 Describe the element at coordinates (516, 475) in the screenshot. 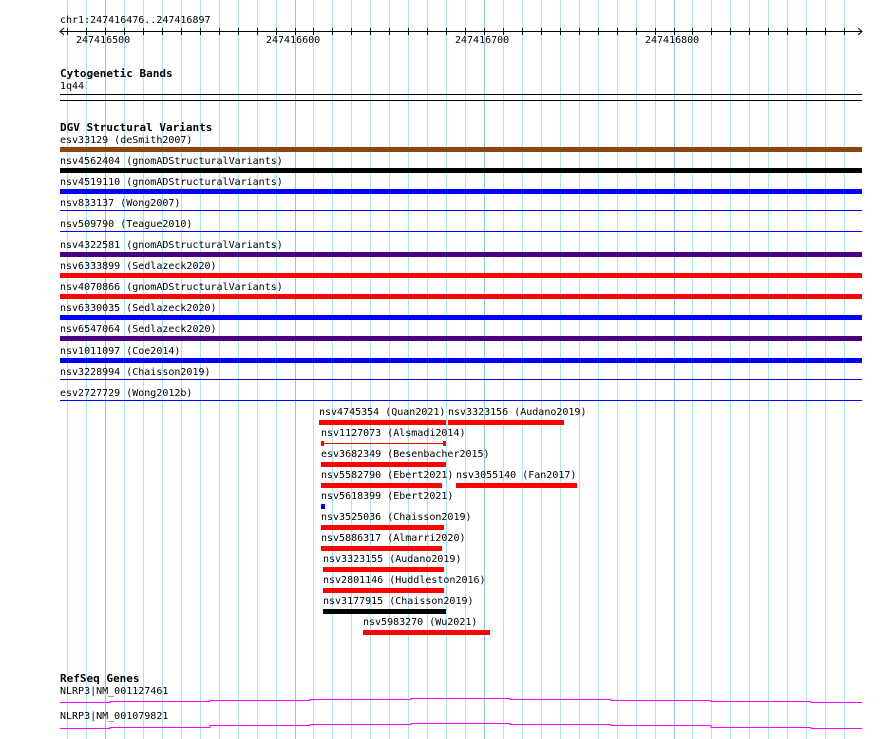

I see `variant-label: nsv3055140 (Fan2017)` at that location.